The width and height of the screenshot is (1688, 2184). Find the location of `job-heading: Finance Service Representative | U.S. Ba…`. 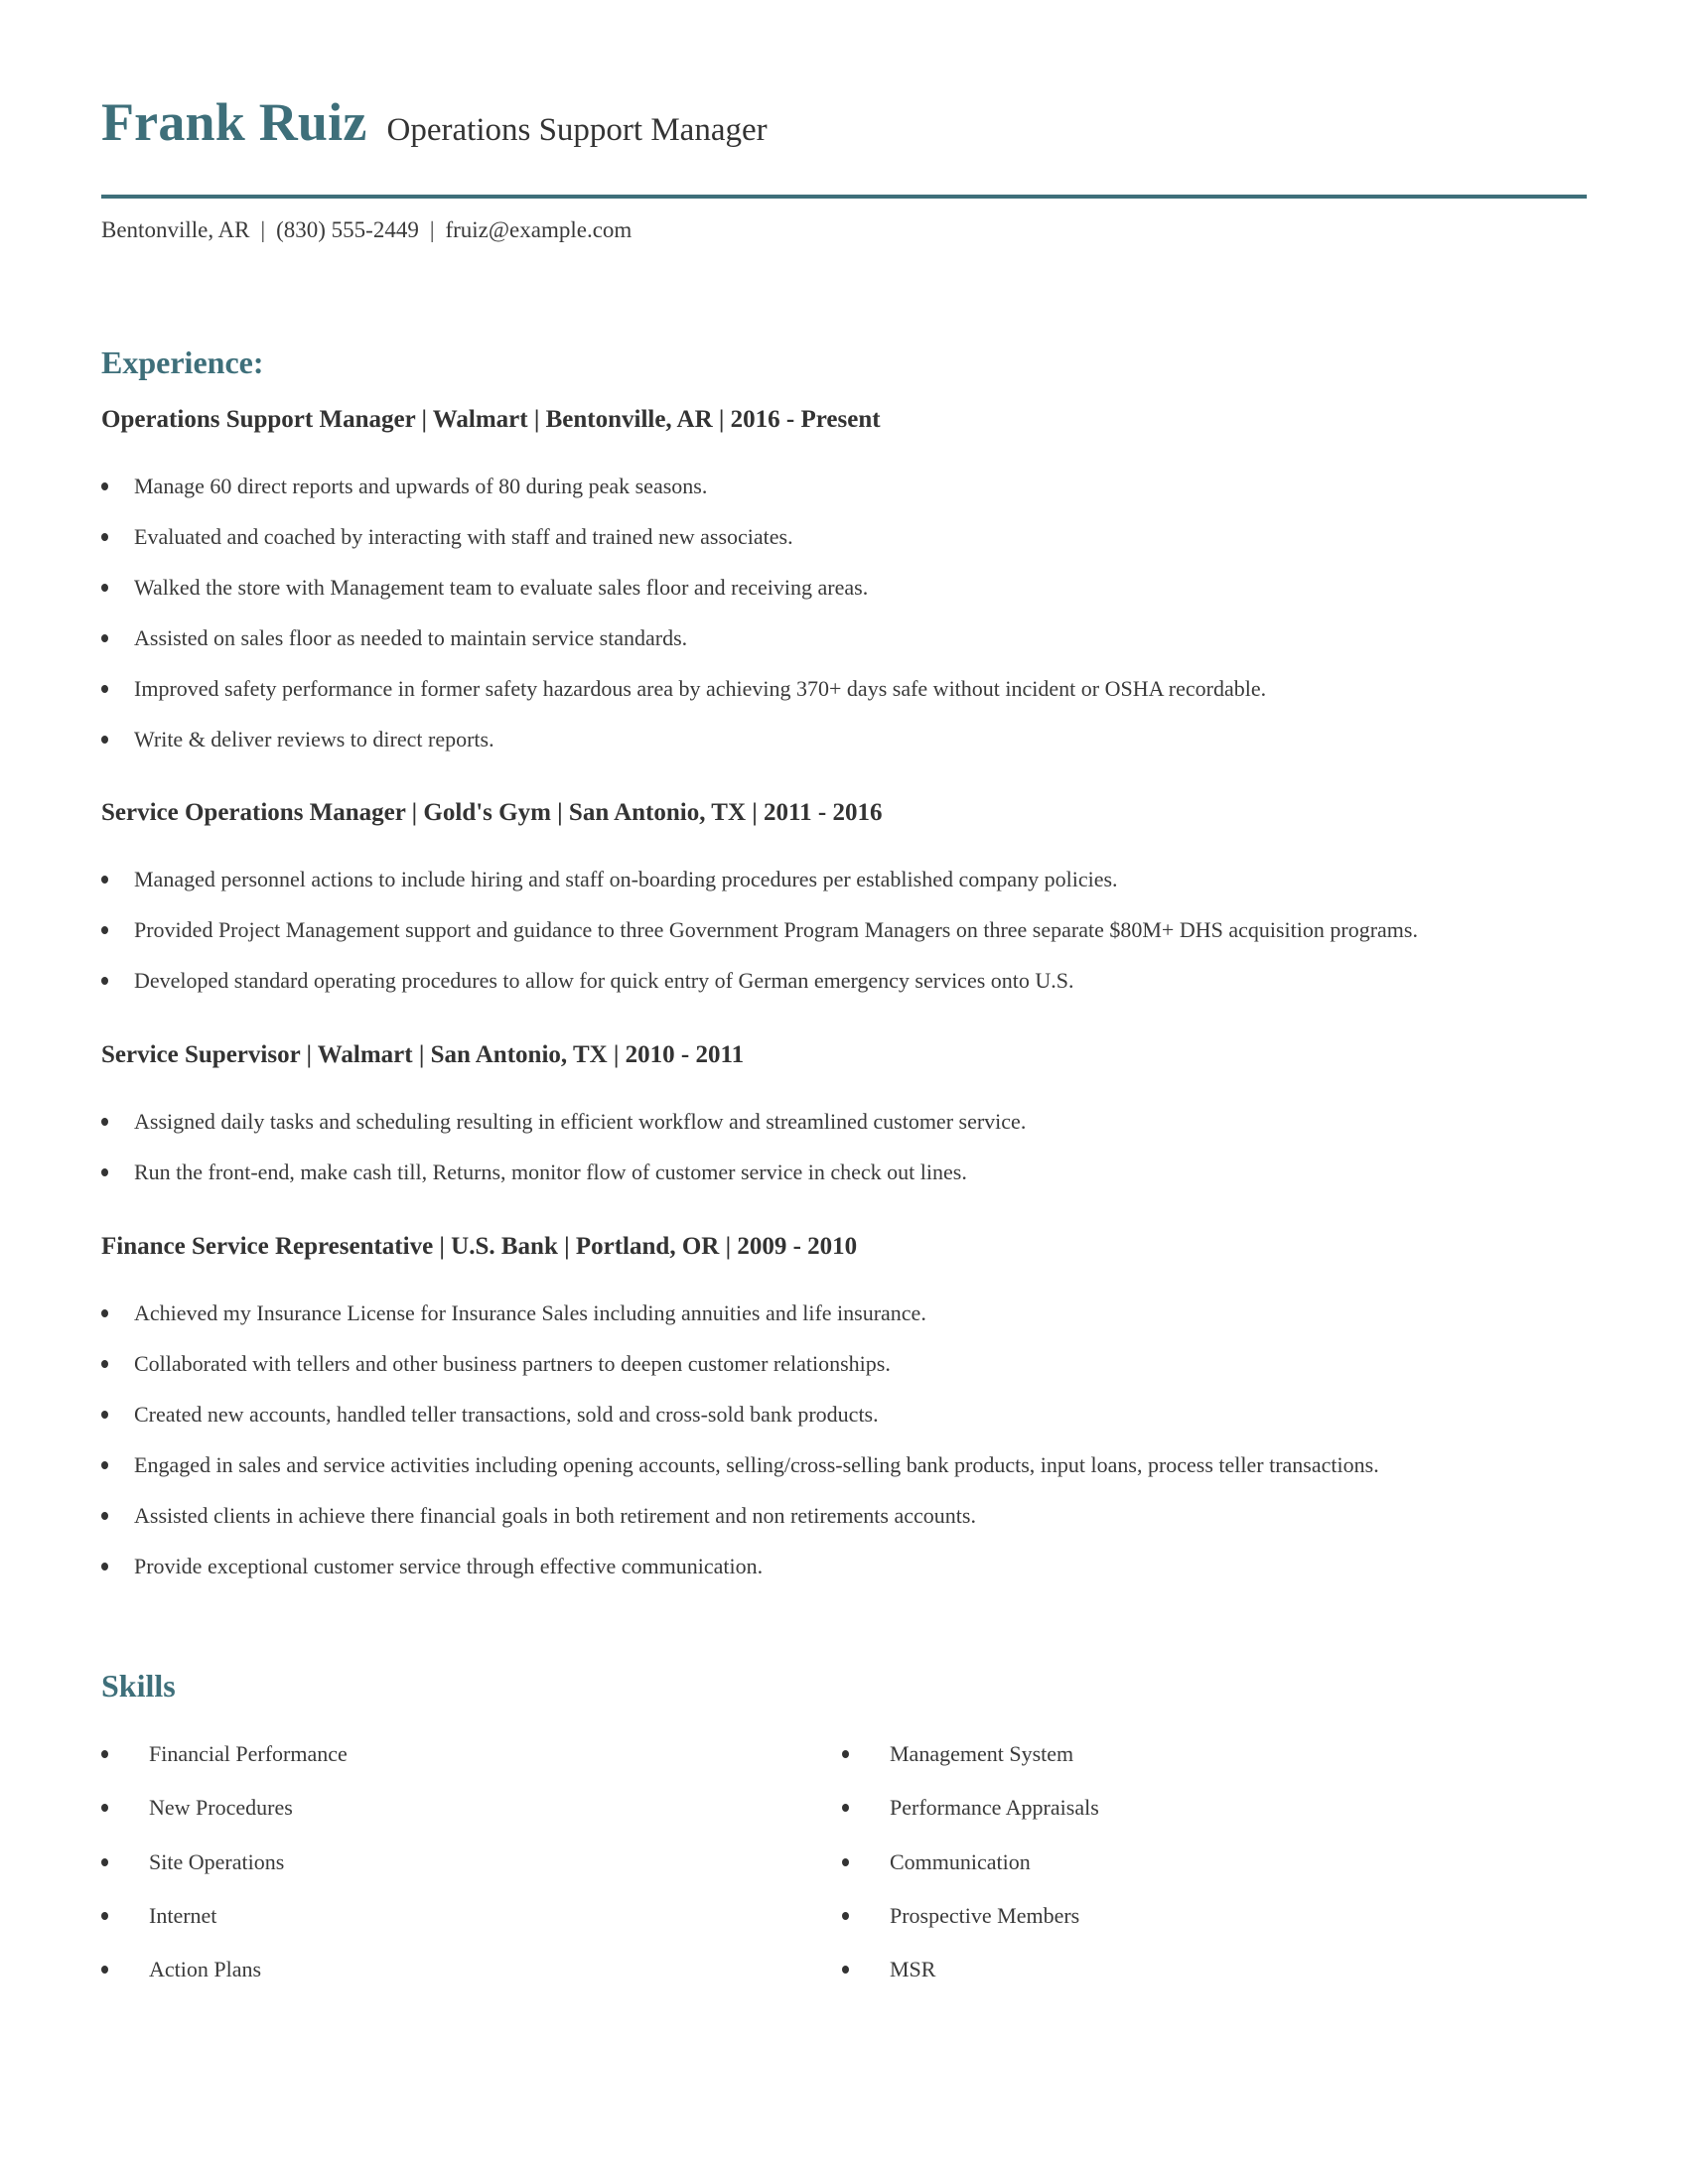

job-heading: Finance Service Representative | U.S. Ba… is located at coordinates (479, 1246).